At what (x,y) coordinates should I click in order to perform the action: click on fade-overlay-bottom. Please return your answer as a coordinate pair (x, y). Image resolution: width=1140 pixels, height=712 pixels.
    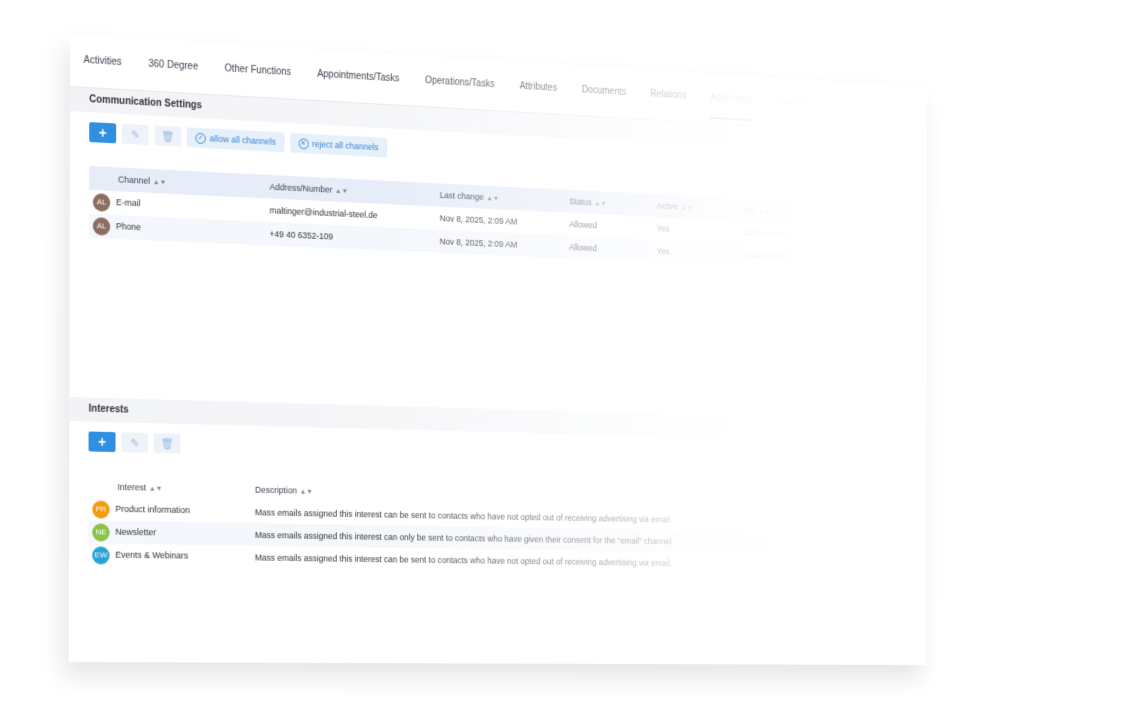
    Looking at the image, I should click on (497, 624).